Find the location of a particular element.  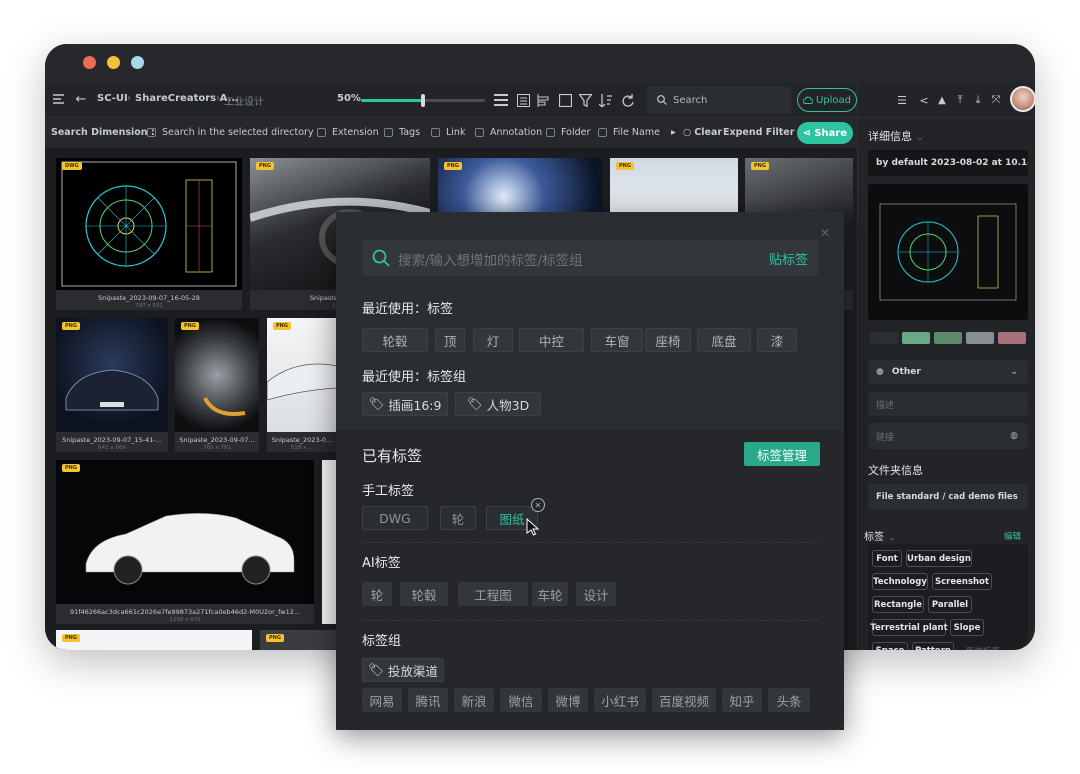

search-input: Search is located at coordinates (719, 100).